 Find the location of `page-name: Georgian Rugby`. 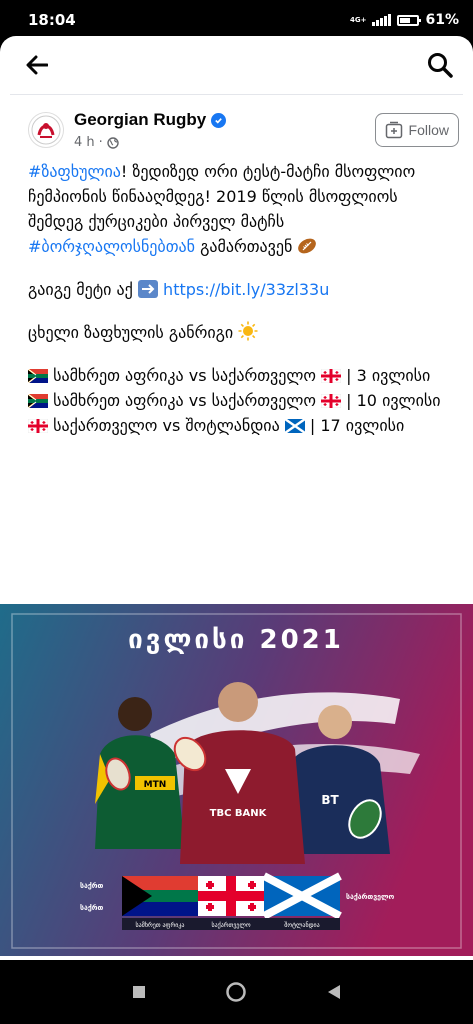

page-name: Georgian Rugby is located at coordinates (140, 120).